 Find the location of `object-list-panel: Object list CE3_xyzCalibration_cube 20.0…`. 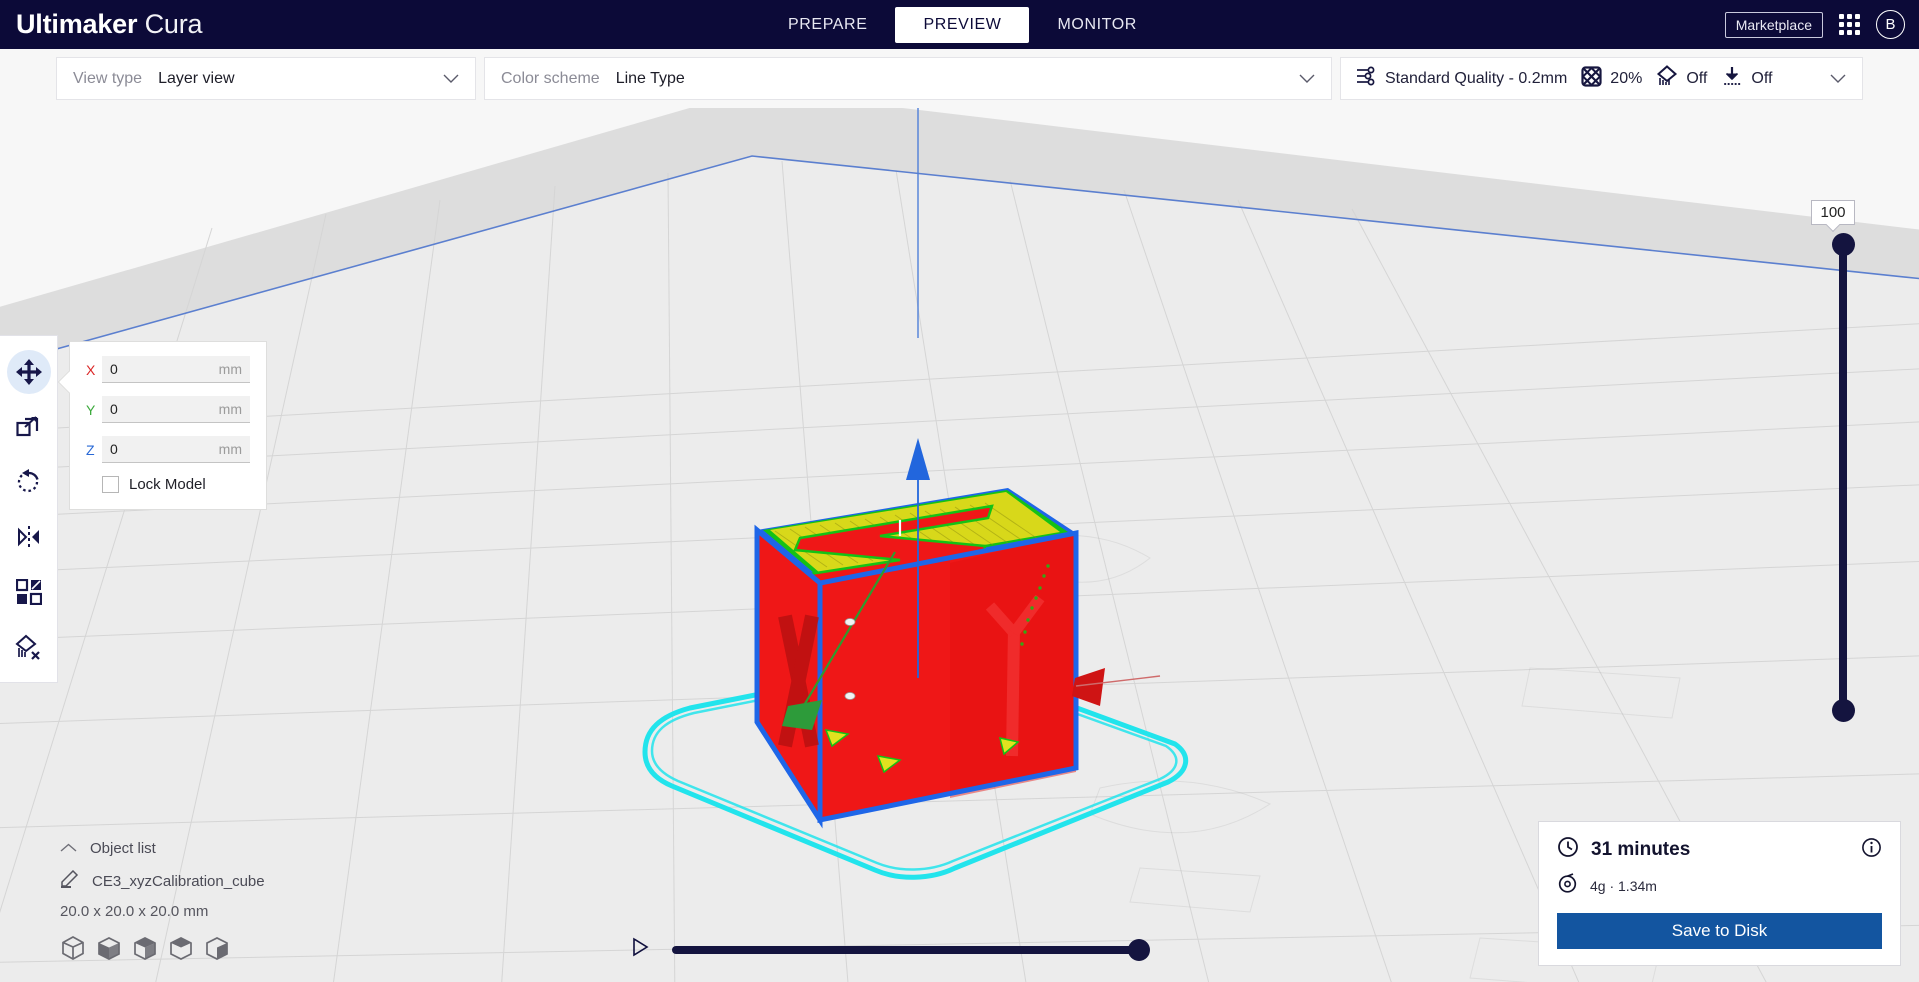

object-list-panel: Object list CE3_xyzCalibration_cube 20.0… is located at coordinates (225, 903).